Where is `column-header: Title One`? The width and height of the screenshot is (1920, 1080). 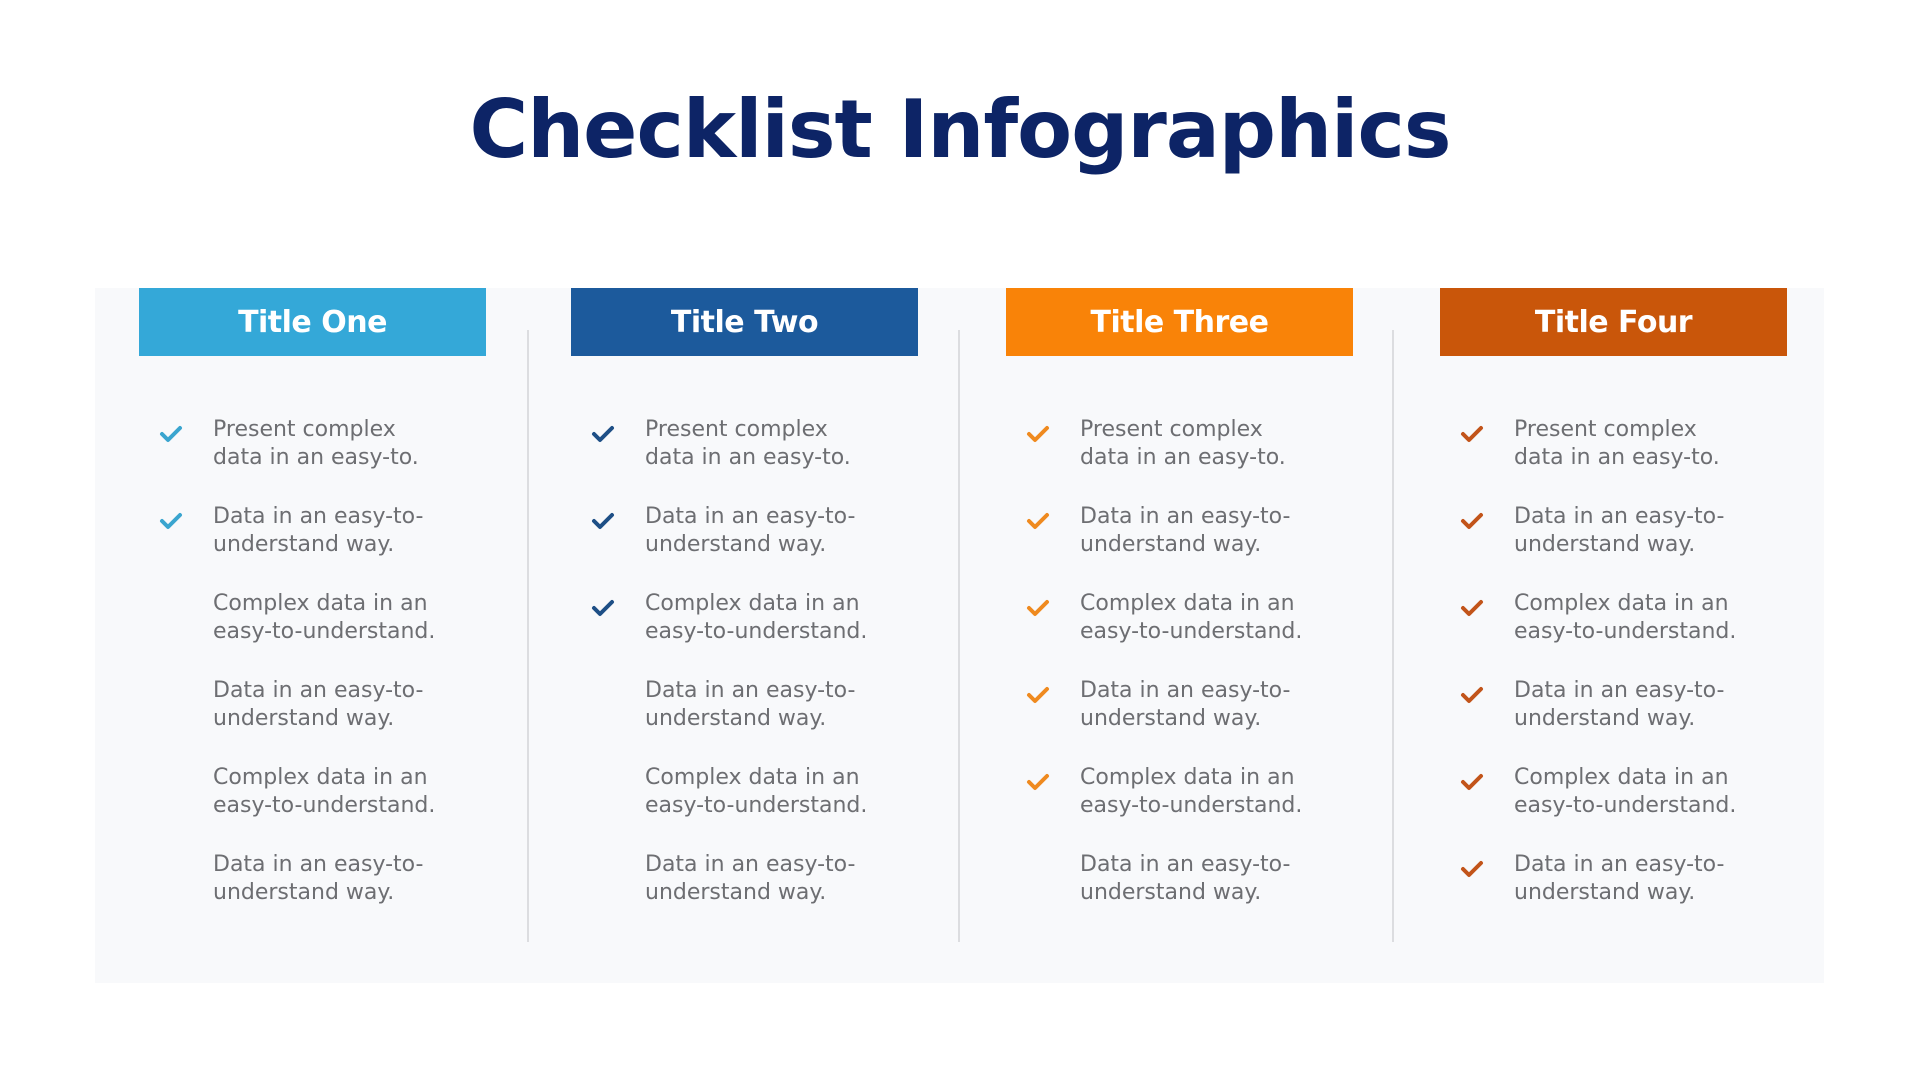 column-header: Title One is located at coordinates (312, 322).